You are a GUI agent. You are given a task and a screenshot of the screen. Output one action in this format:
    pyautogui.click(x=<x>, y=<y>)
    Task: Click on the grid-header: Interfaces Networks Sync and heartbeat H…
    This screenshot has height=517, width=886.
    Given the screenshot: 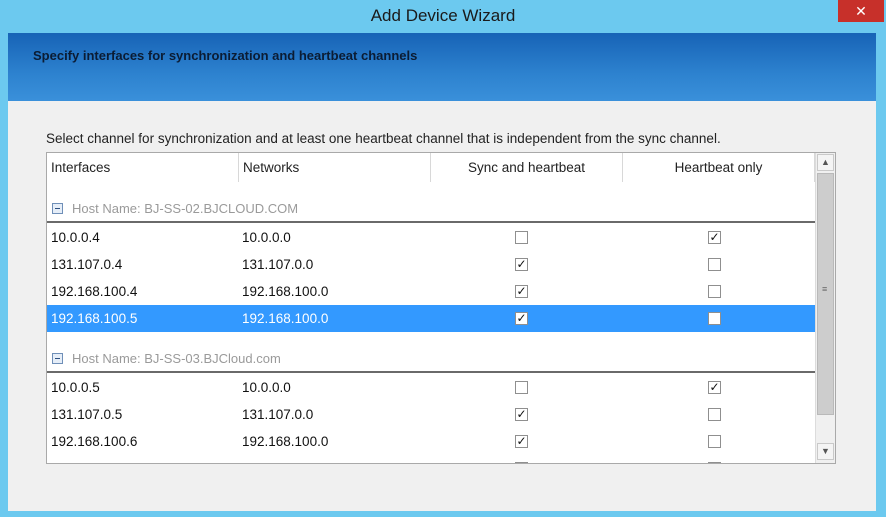 What is the action you would take?
    pyautogui.click(x=431, y=167)
    